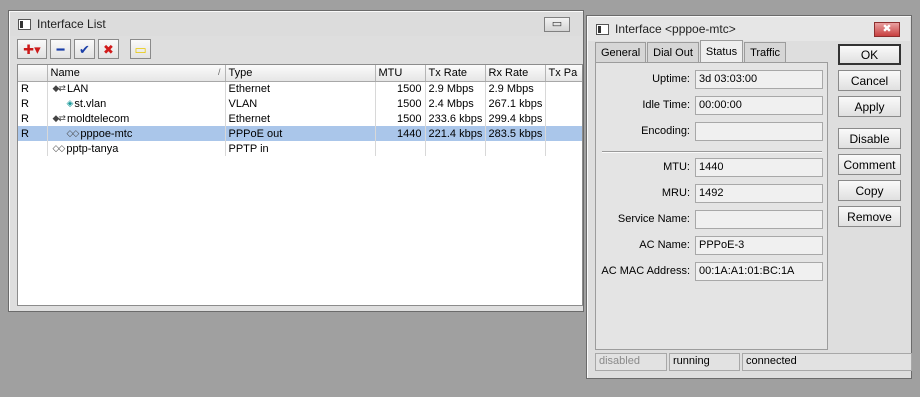 Image resolution: width=920 pixels, height=397 pixels. What do you see at coordinates (106, 133) in the screenshot?
I see `interface-name-text: pppoe-mtc` at bounding box center [106, 133].